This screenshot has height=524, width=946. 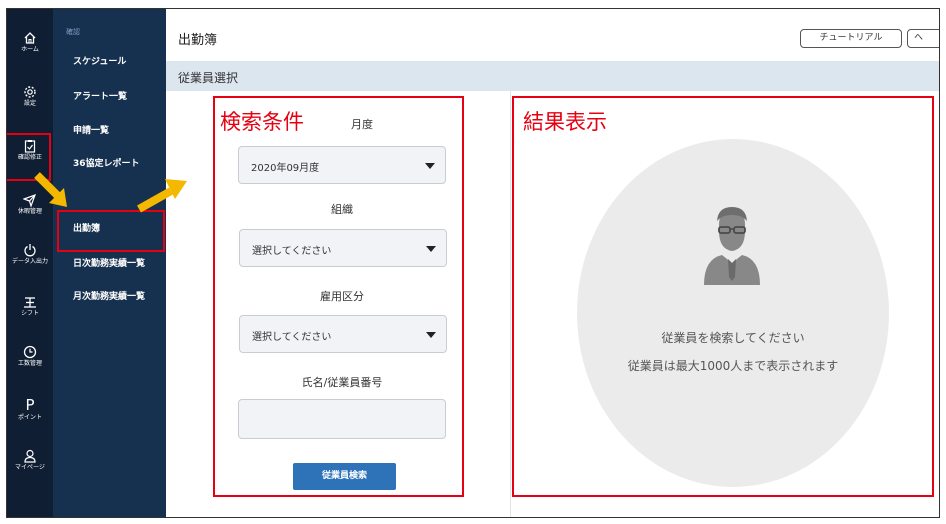 What do you see at coordinates (30, 456) in the screenshot?
I see `person-icon` at bounding box center [30, 456].